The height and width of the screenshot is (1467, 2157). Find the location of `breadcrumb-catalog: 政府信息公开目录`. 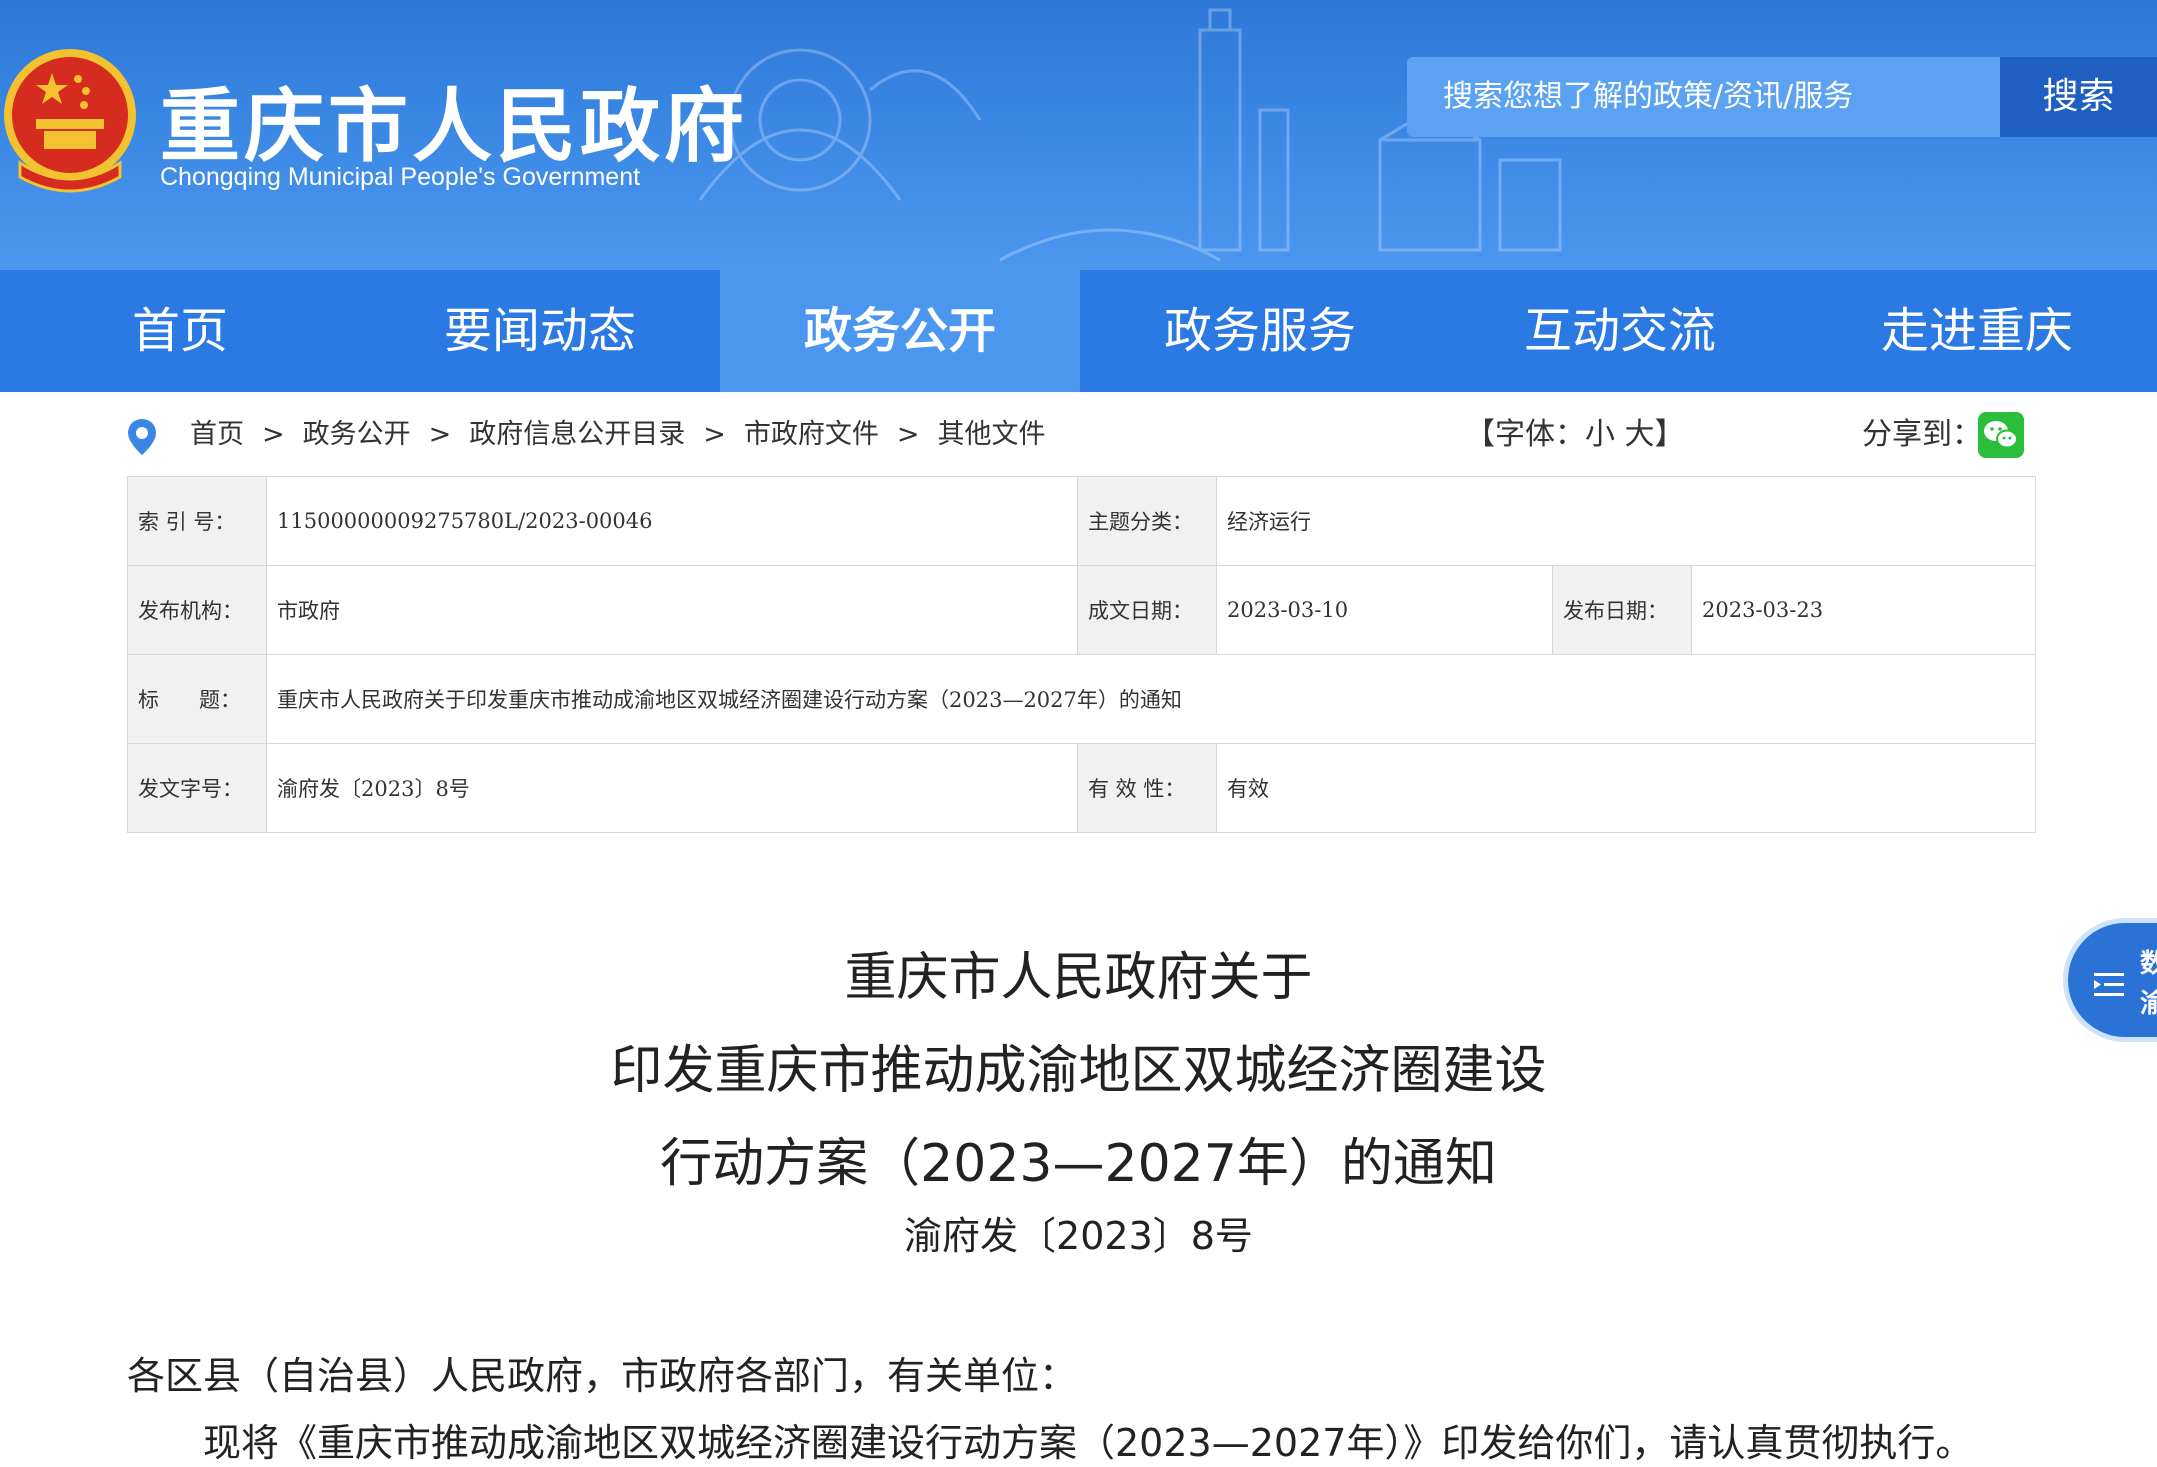

breadcrumb-catalog: 政府信息公开目录 is located at coordinates (577, 434).